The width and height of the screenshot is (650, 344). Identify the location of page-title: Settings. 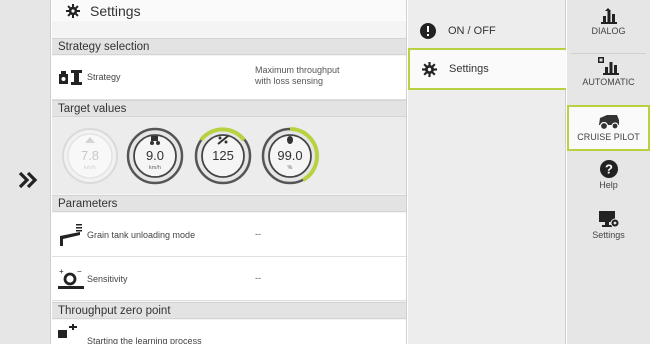
(115, 10).